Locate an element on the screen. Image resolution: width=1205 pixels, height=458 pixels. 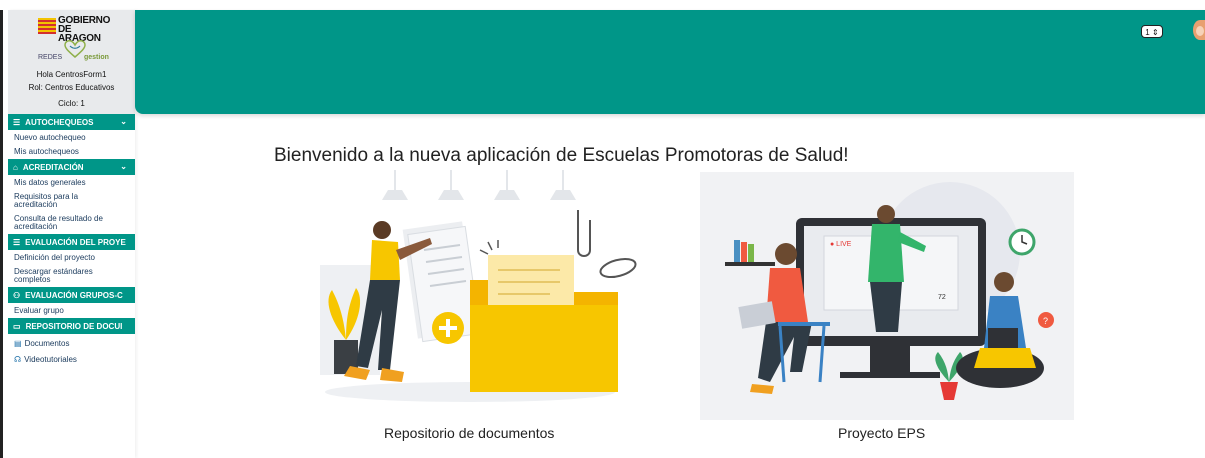
badge-icon: ⌂ is located at coordinates (15, 167).